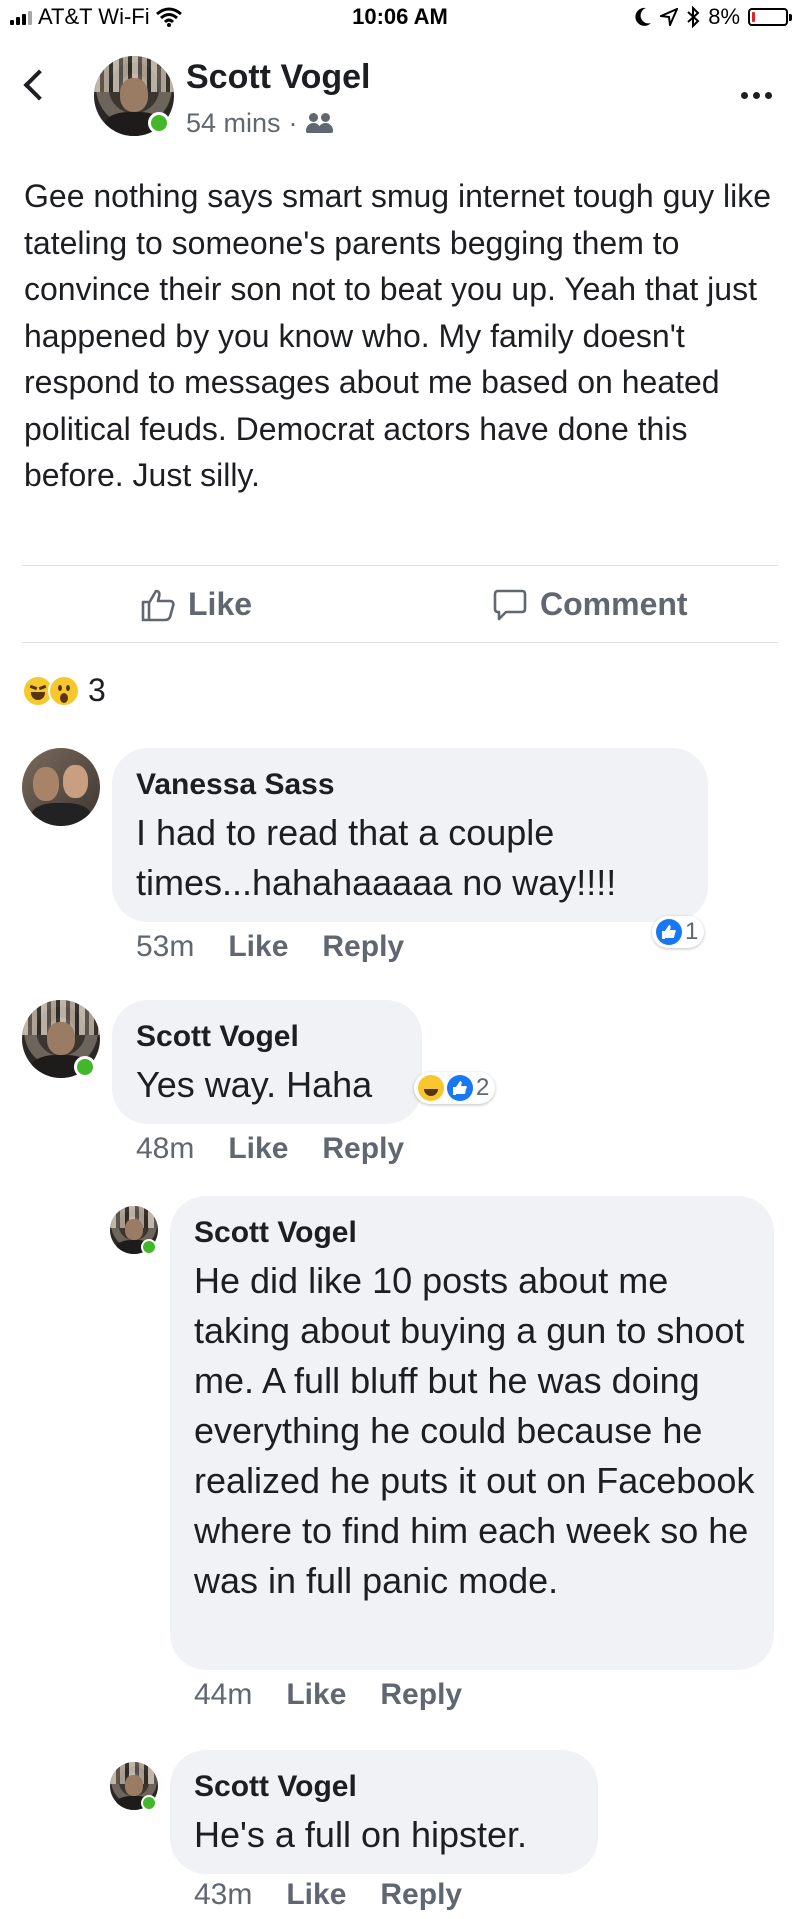 Image resolution: width=800 pixels, height=1919 pixels. Describe the element at coordinates (692, 931) in the screenshot. I see `comment-reaction-count: 1` at that location.